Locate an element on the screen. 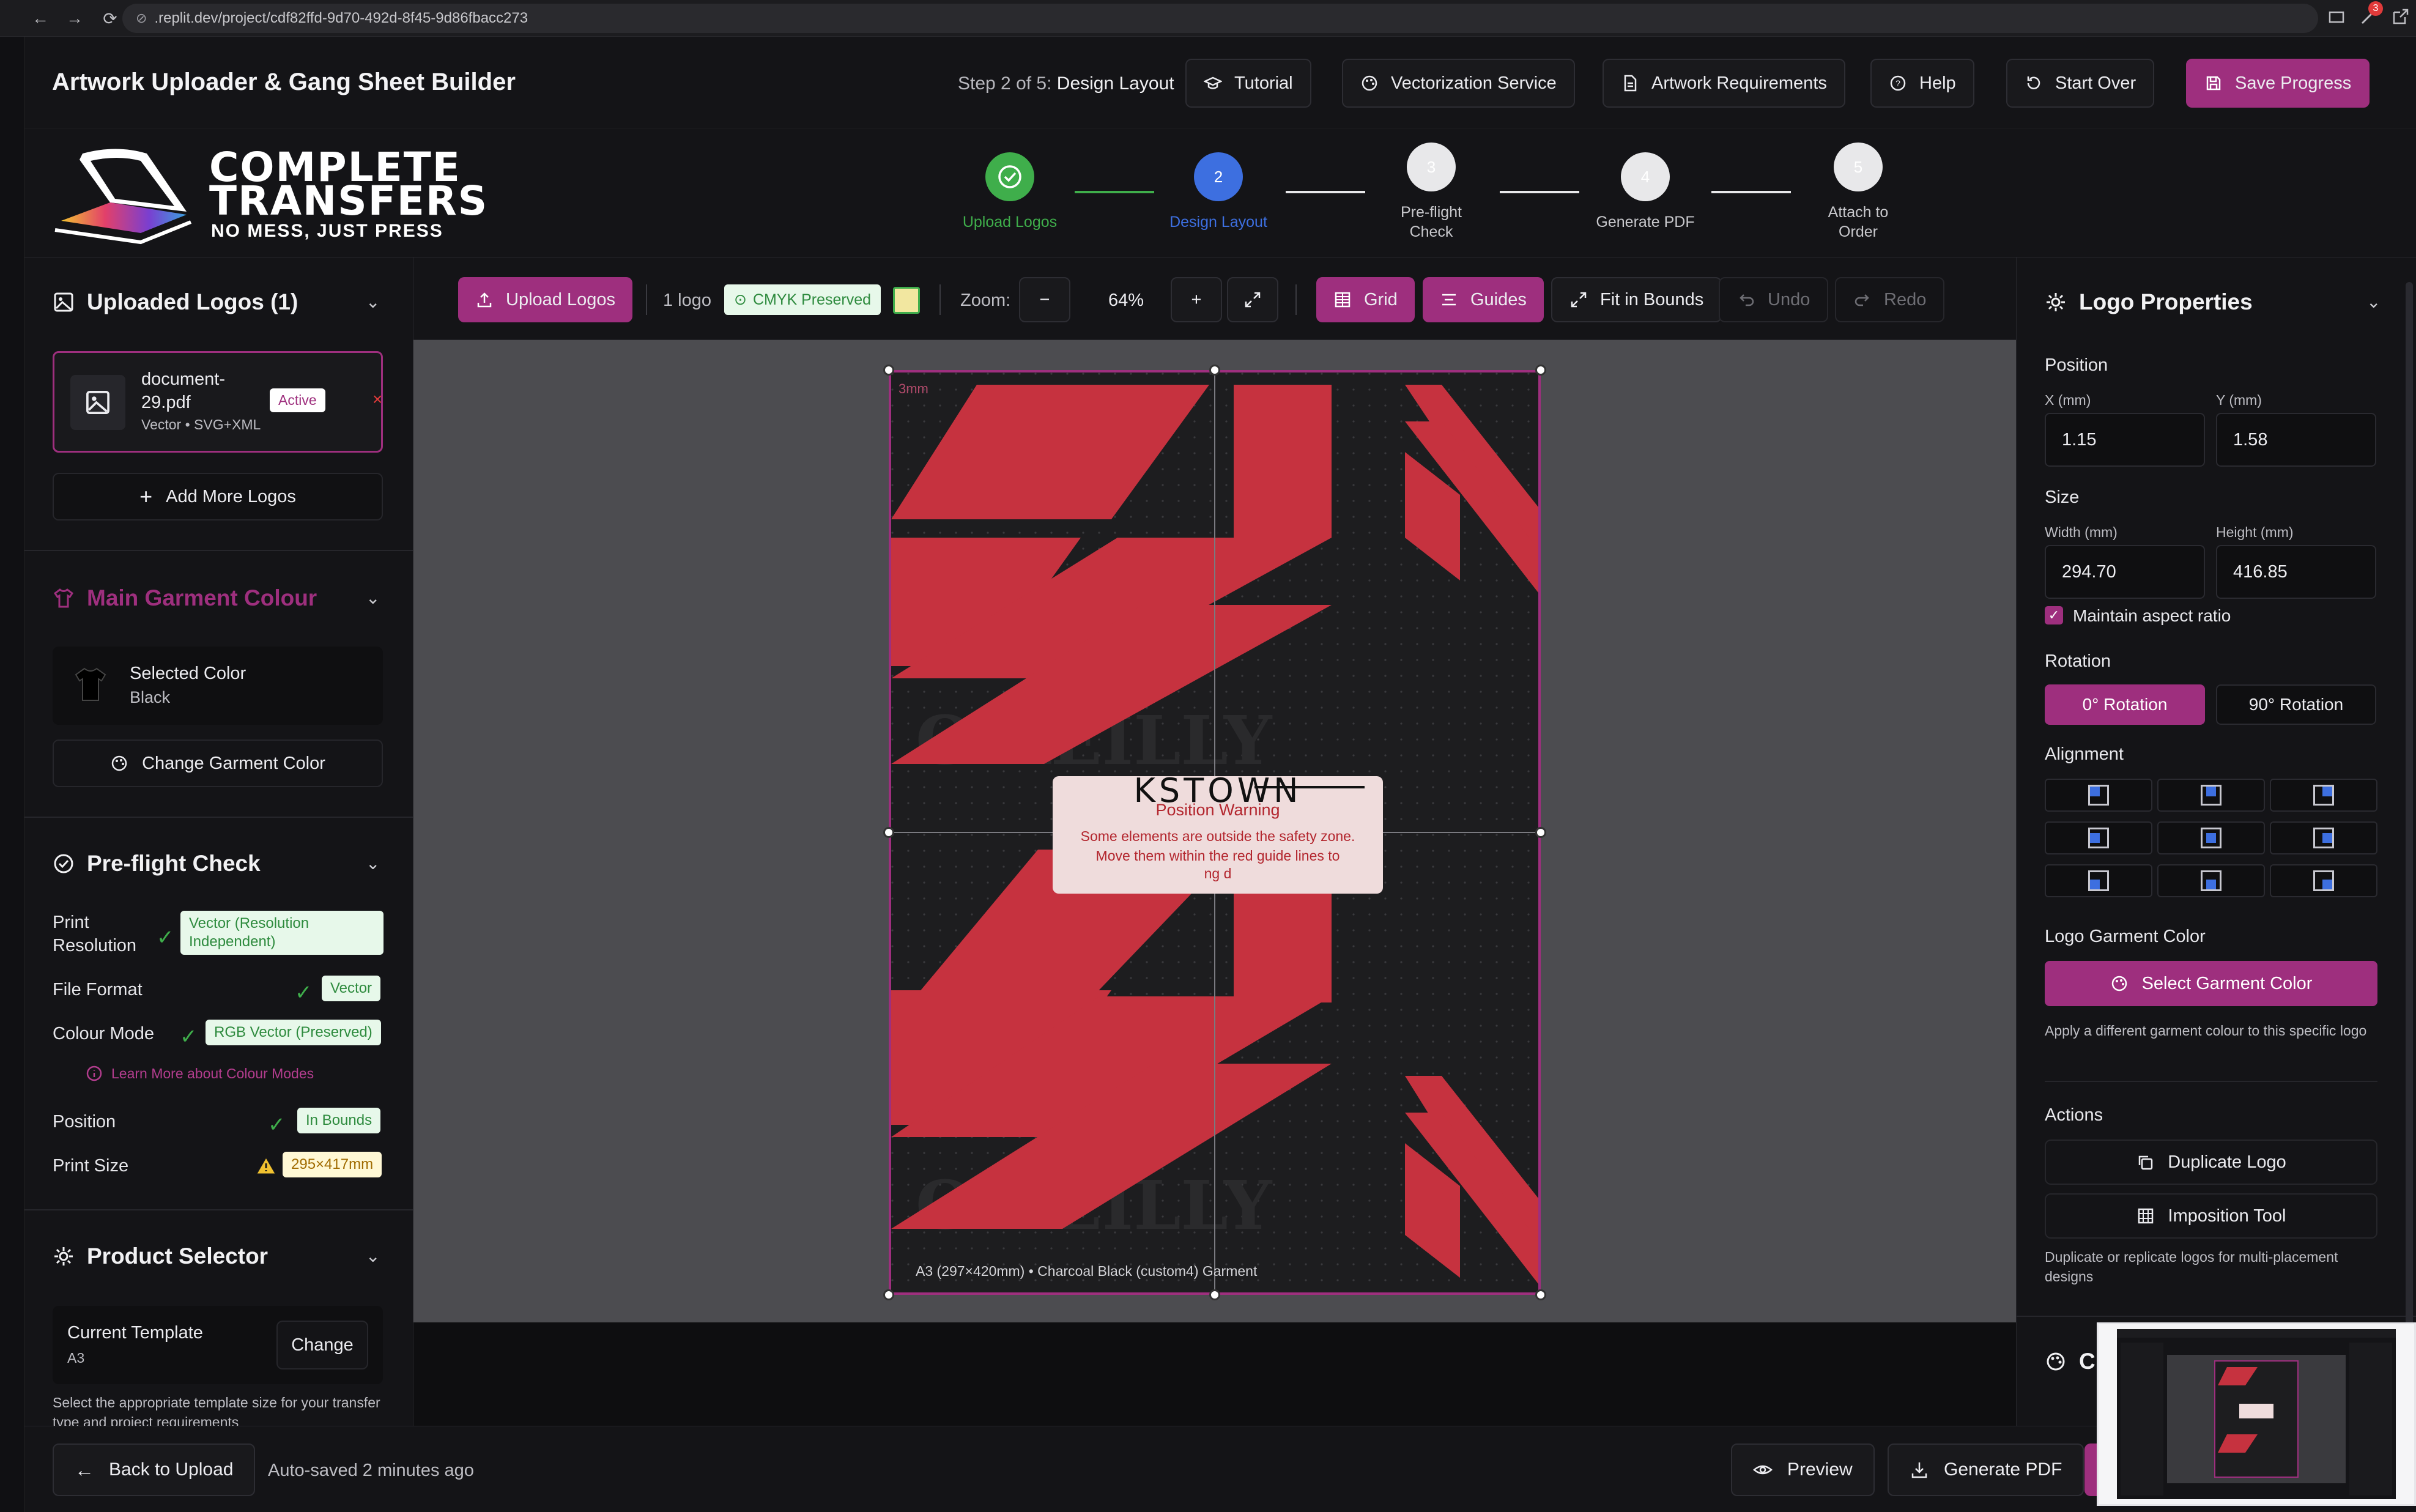  duplicate-logo-button: Duplicate Logo is located at coordinates (2211, 1162).